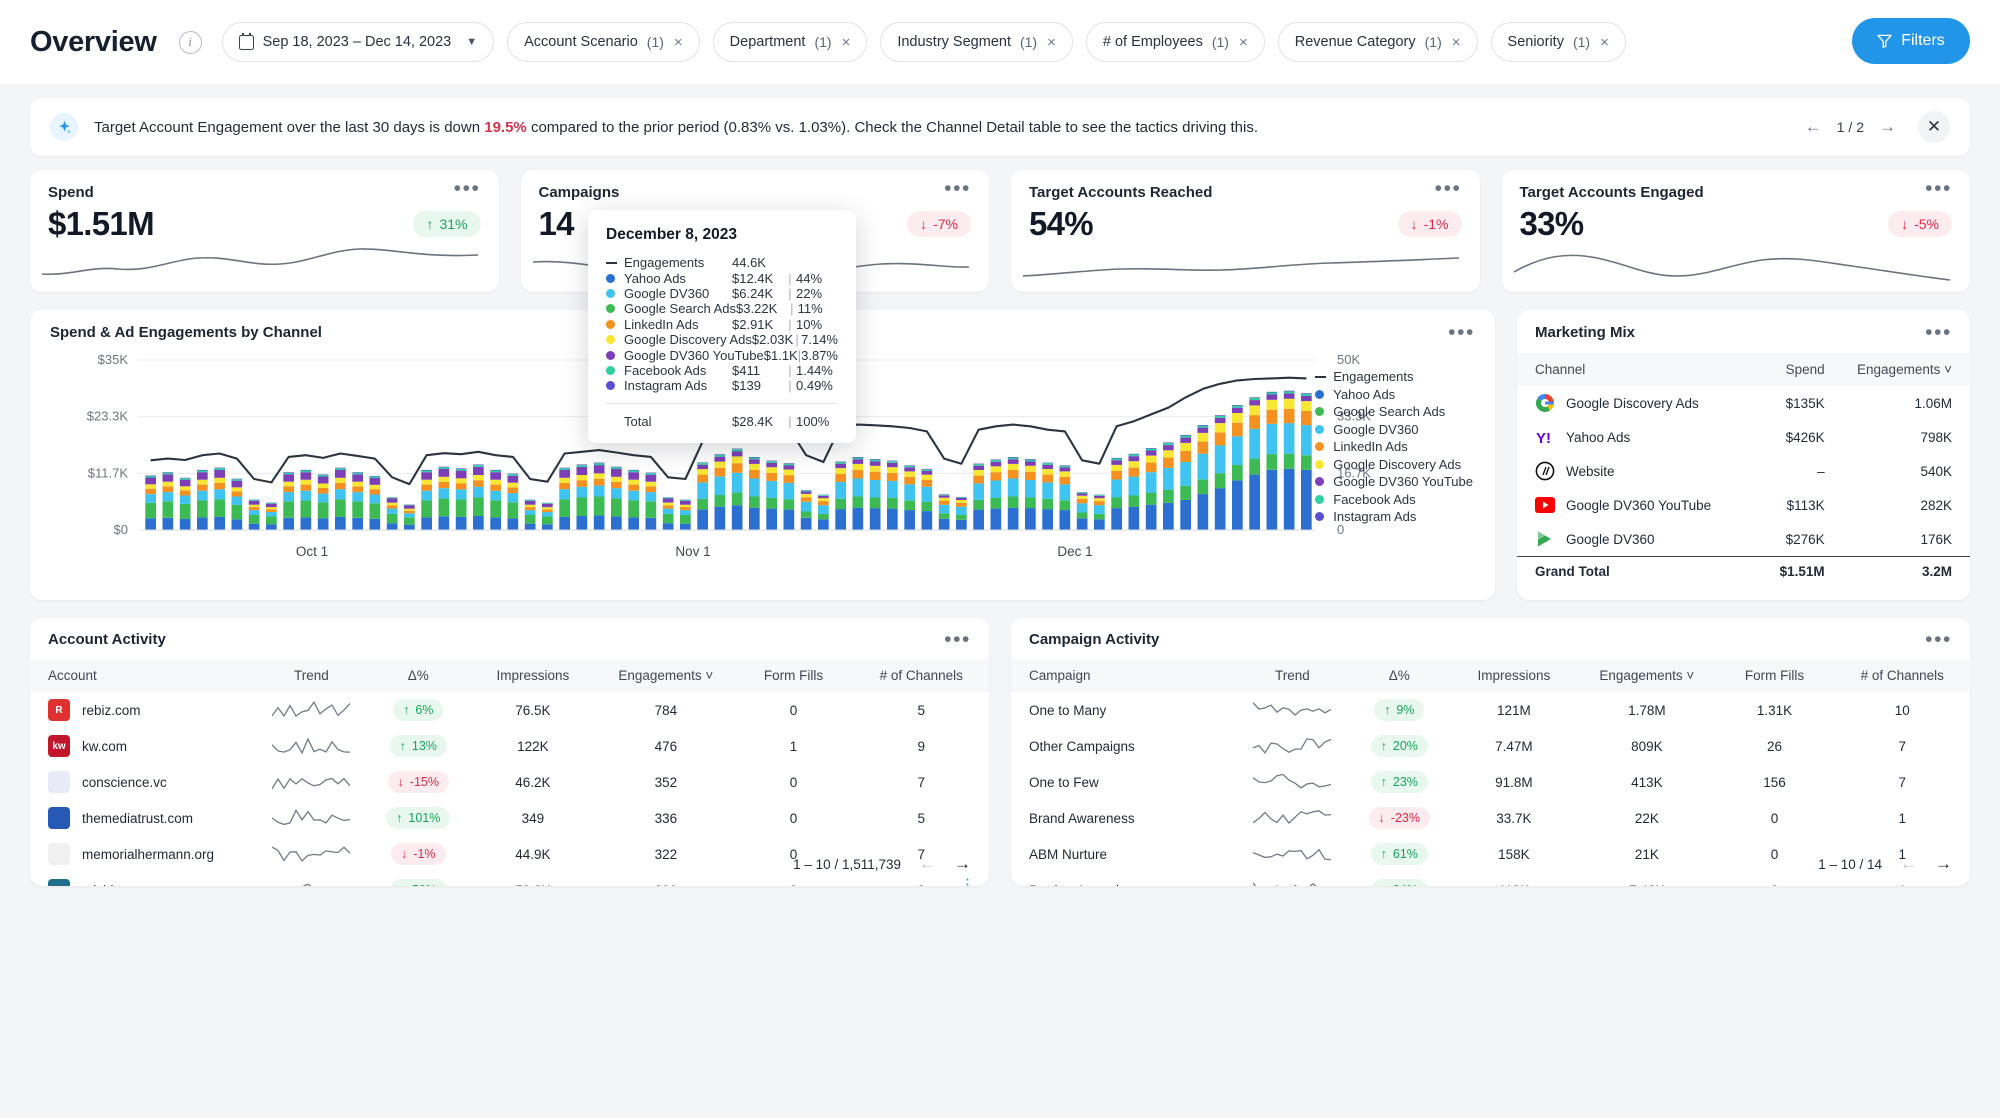  What do you see at coordinates (1394, 395) in the screenshot?
I see `legend-item-yahoo-ads: Yahoo Ads` at bounding box center [1394, 395].